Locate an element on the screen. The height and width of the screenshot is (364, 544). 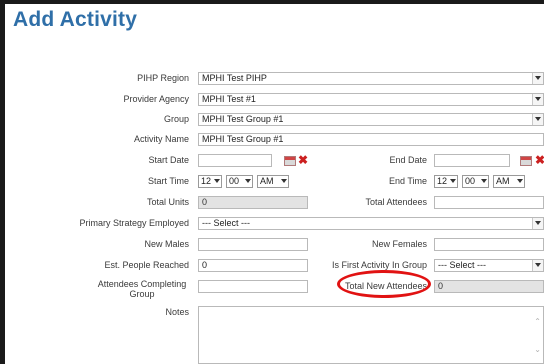
end-time-label: End Time is located at coordinates (407, 181).